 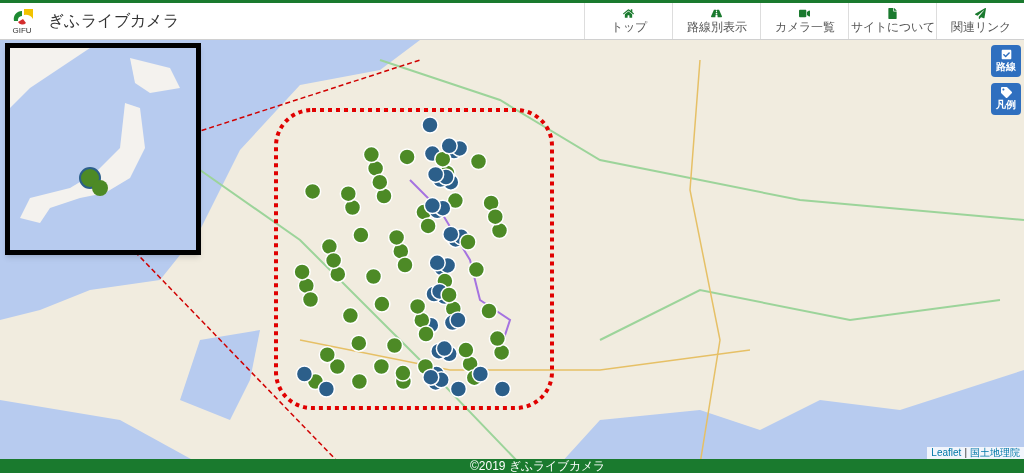 What do you see at coordinates (22, 31) in the screenshot?
I see `logo-text: GIFU` at bounding box center [22, 31].